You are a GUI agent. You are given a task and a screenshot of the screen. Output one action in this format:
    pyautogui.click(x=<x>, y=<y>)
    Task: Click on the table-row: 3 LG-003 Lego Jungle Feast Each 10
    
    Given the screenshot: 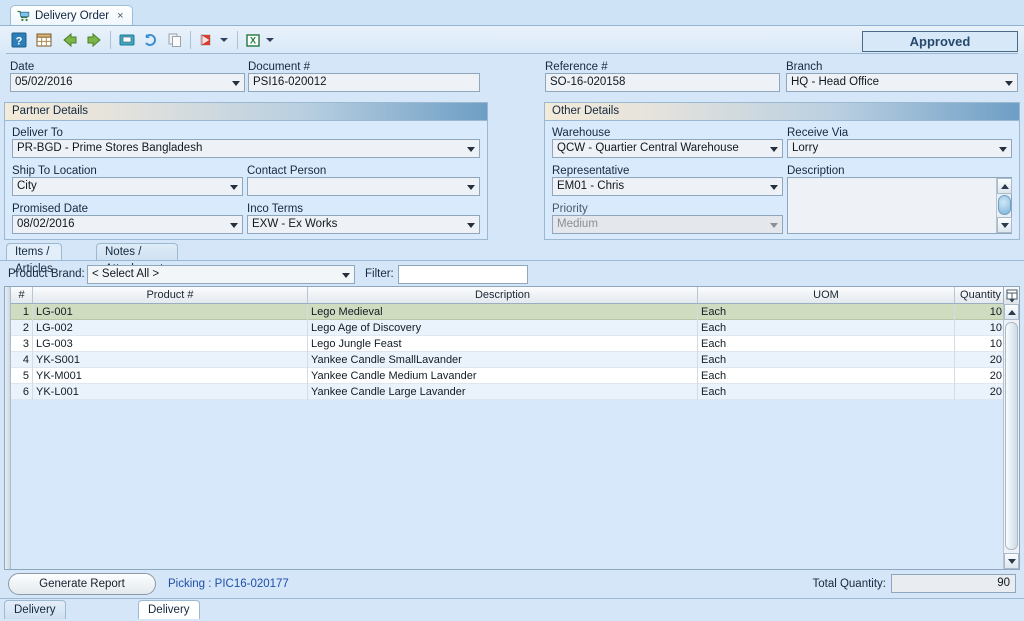 What is the action you would take?
    pyautogui.click(x=507, y=344)
    